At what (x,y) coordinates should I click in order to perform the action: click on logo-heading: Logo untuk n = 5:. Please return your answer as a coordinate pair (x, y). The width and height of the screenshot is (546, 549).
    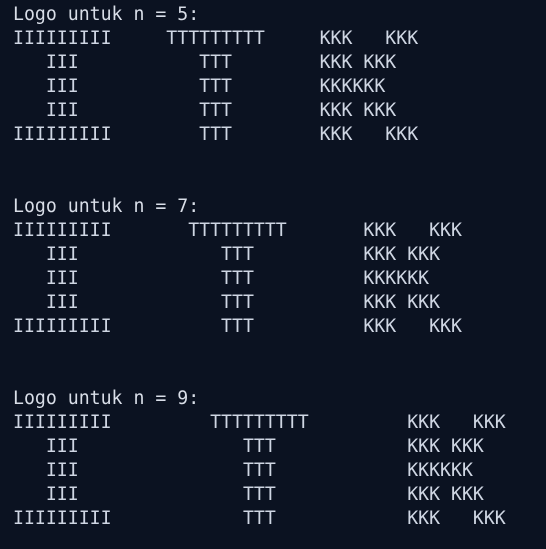
    Looking at the image, I should click on (106, 14).